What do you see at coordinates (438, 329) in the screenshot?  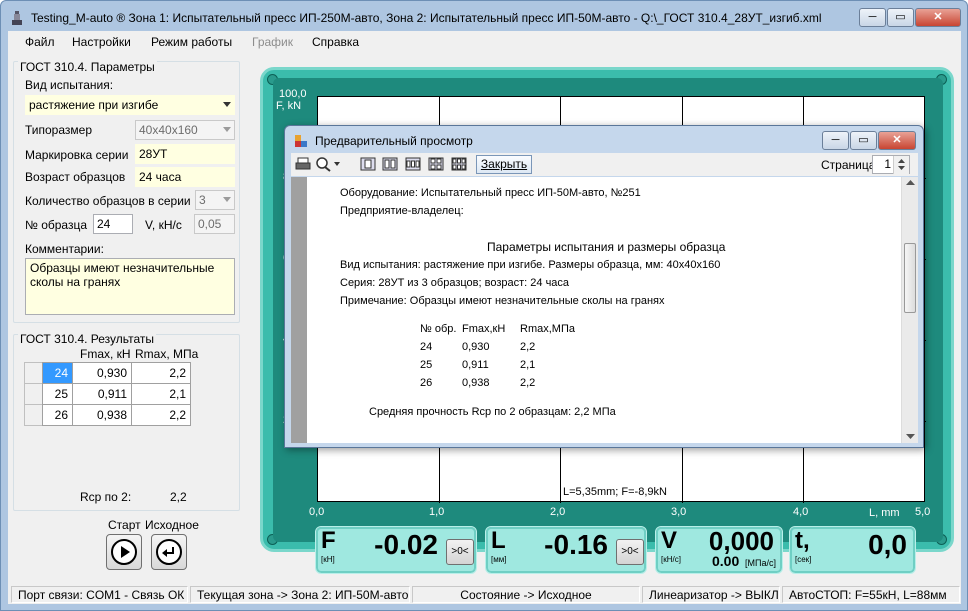 I see `report-col-n: № обр.` at bounding box center [438, 329].